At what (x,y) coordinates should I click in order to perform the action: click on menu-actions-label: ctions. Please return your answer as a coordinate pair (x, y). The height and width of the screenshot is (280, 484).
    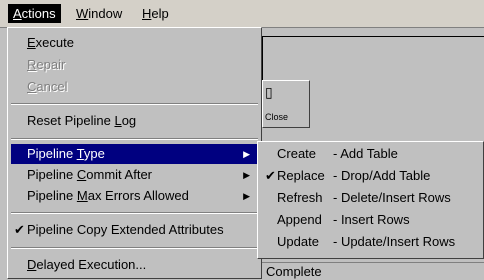
    Looking at the image, I should click on (38, 13).